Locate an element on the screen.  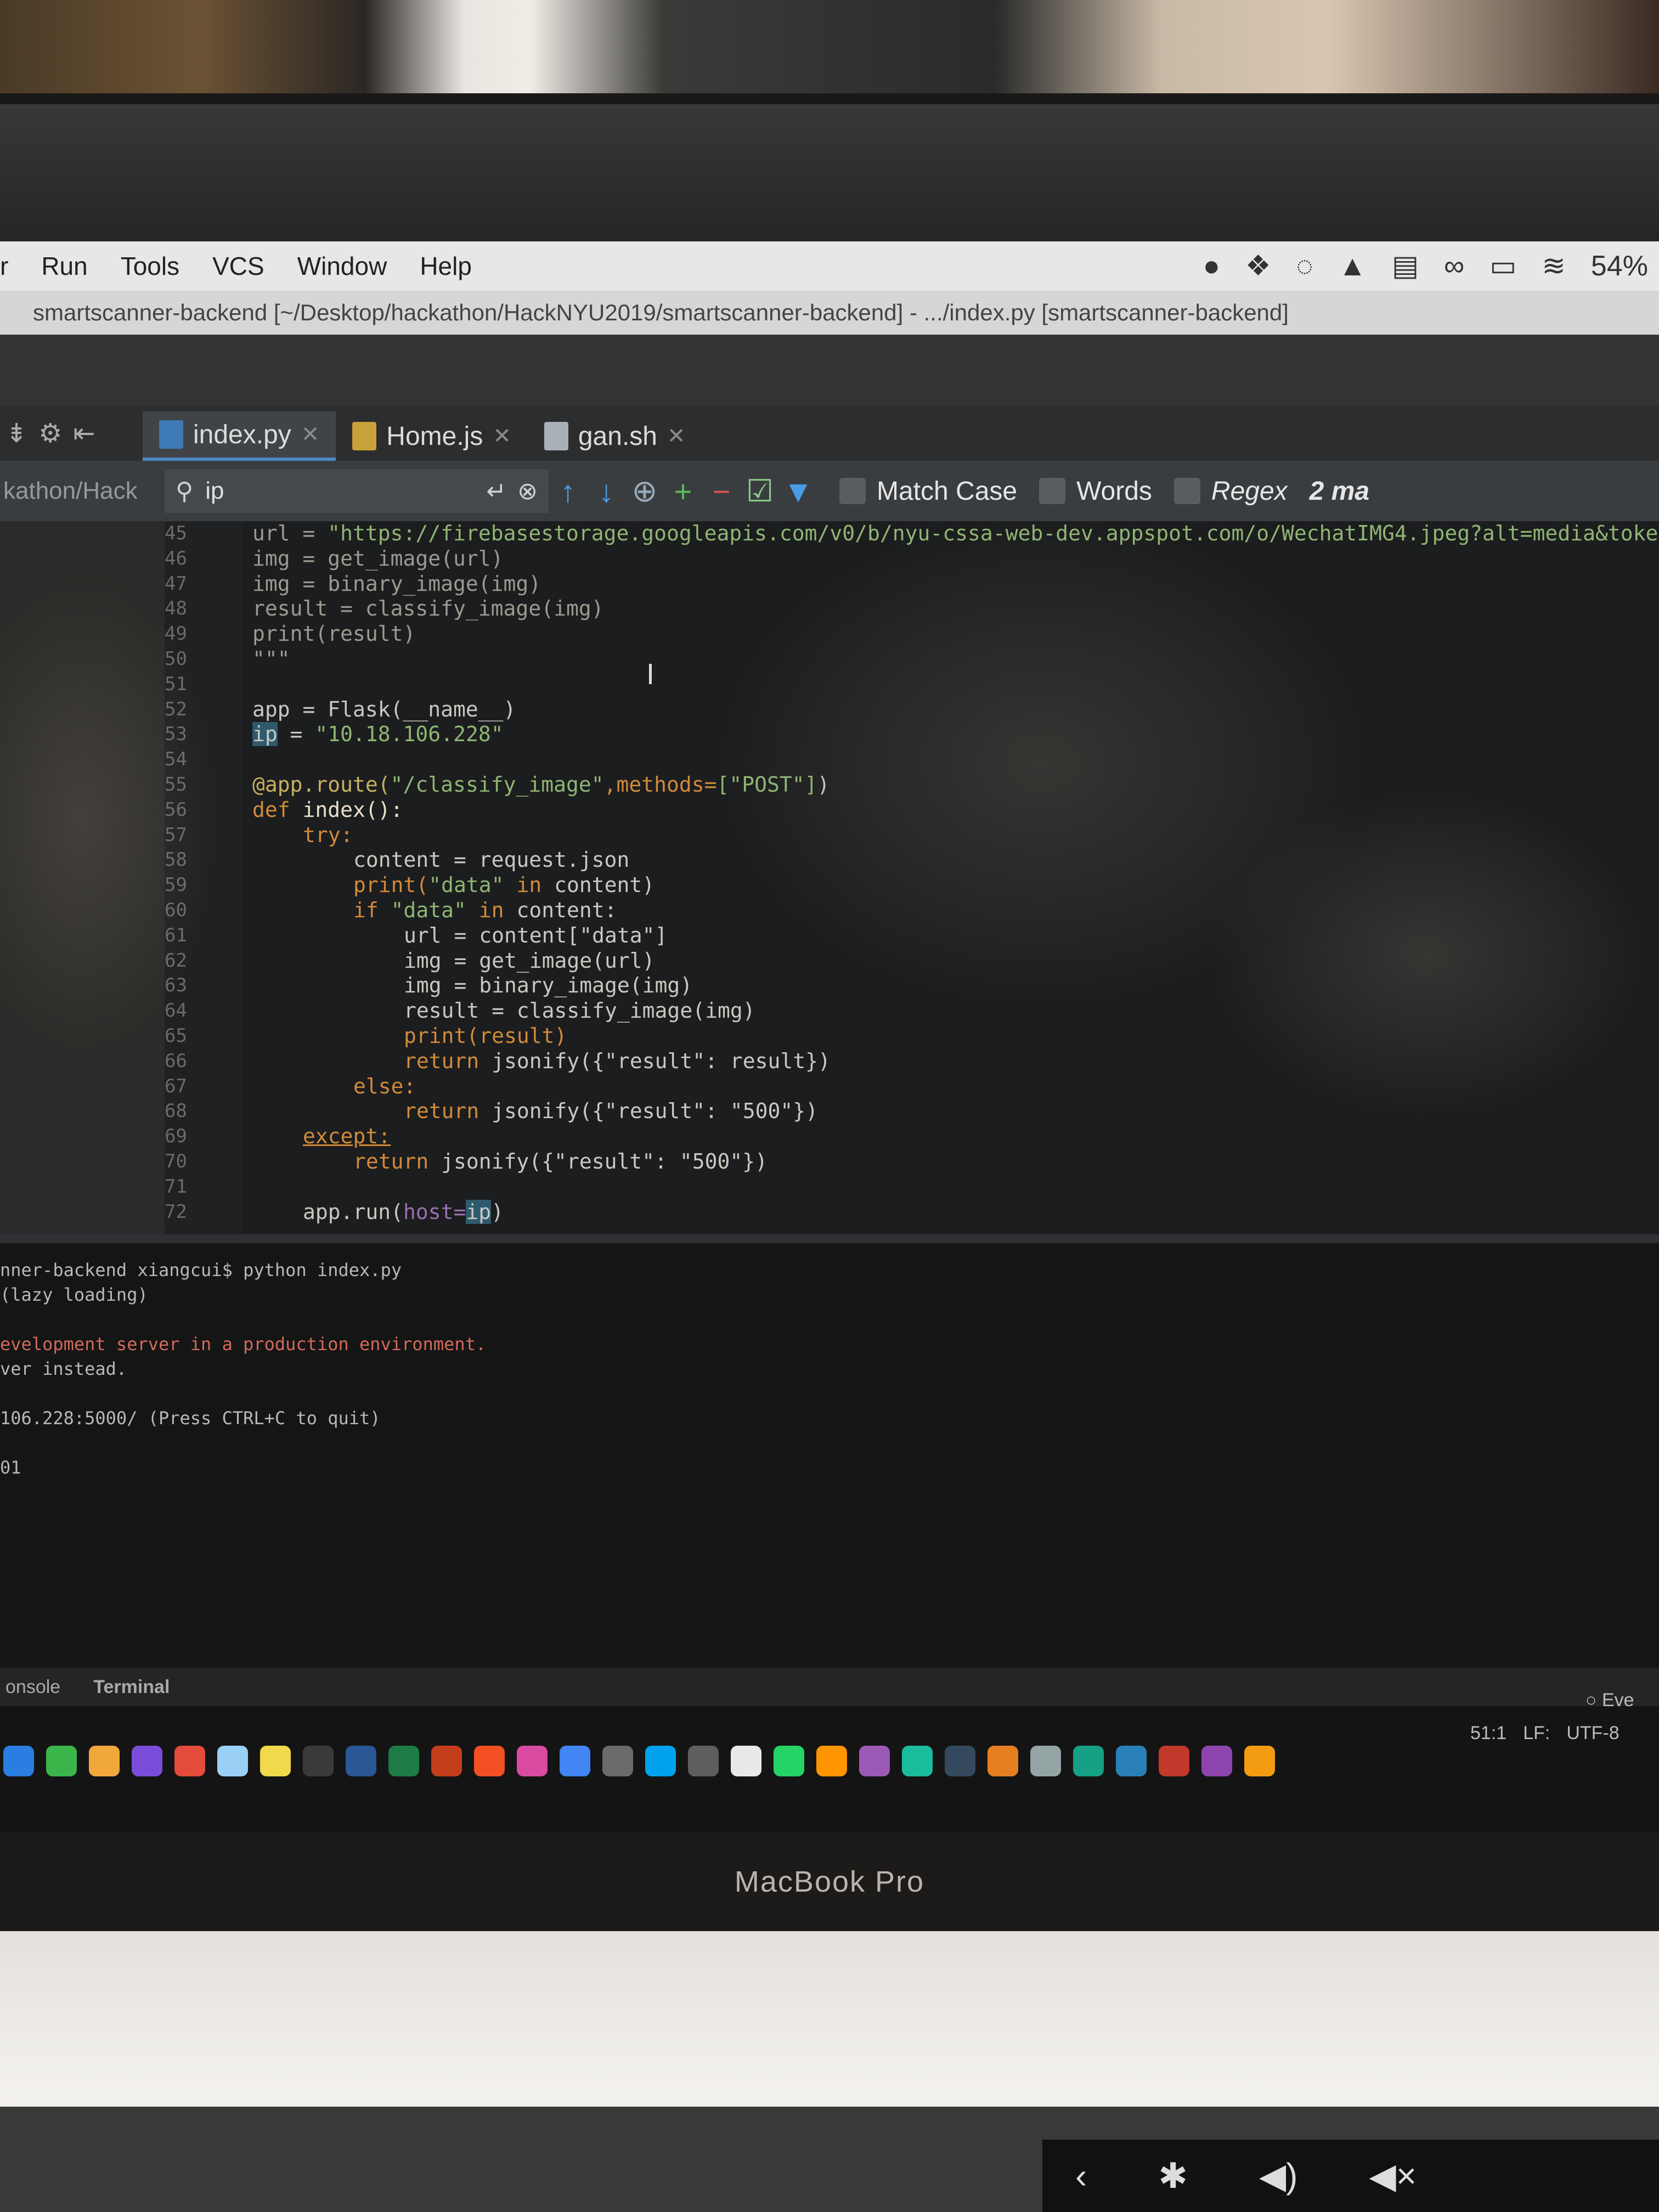
collapse-icon: ⇟ is located at coordinates (16, 434).